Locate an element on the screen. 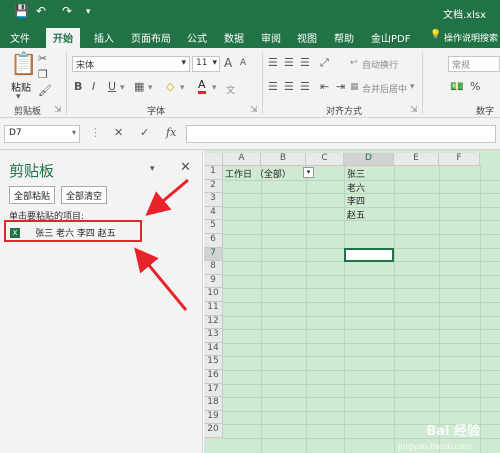 The height and width of the screenshot is (453, 500). filter-dropdown-icon: ▾ is located at coordinates (308, 172).